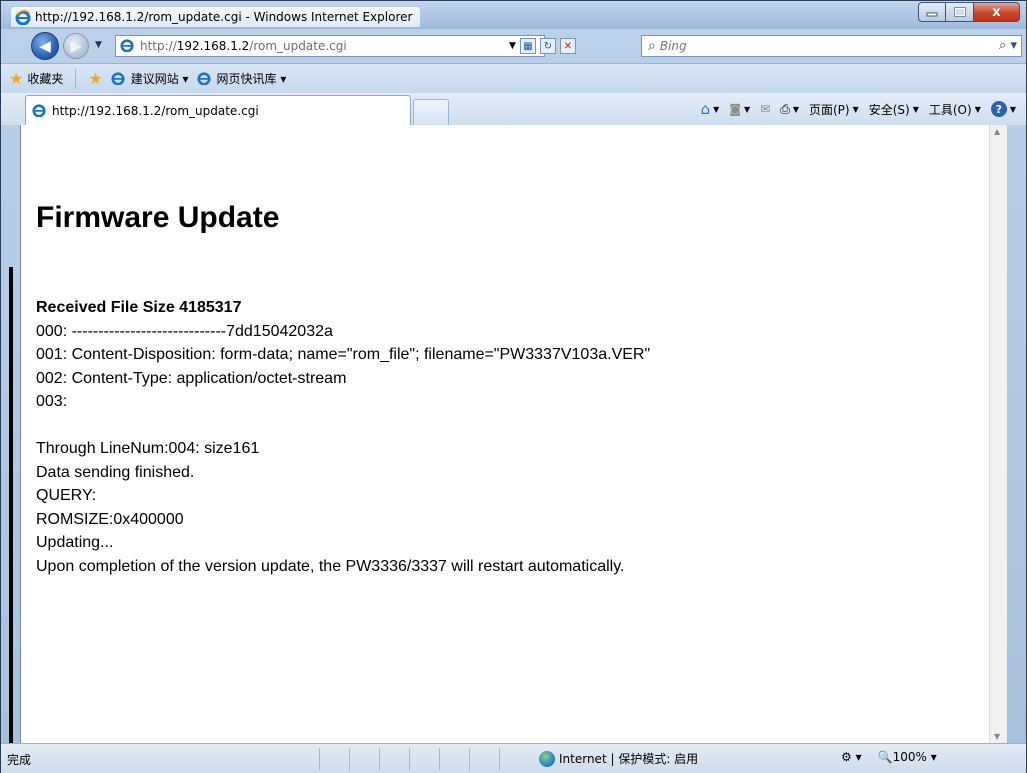 The height and width of the screenshot is (773, 1027). I want to click on refresh-icon: ↻, so click(547, 46).